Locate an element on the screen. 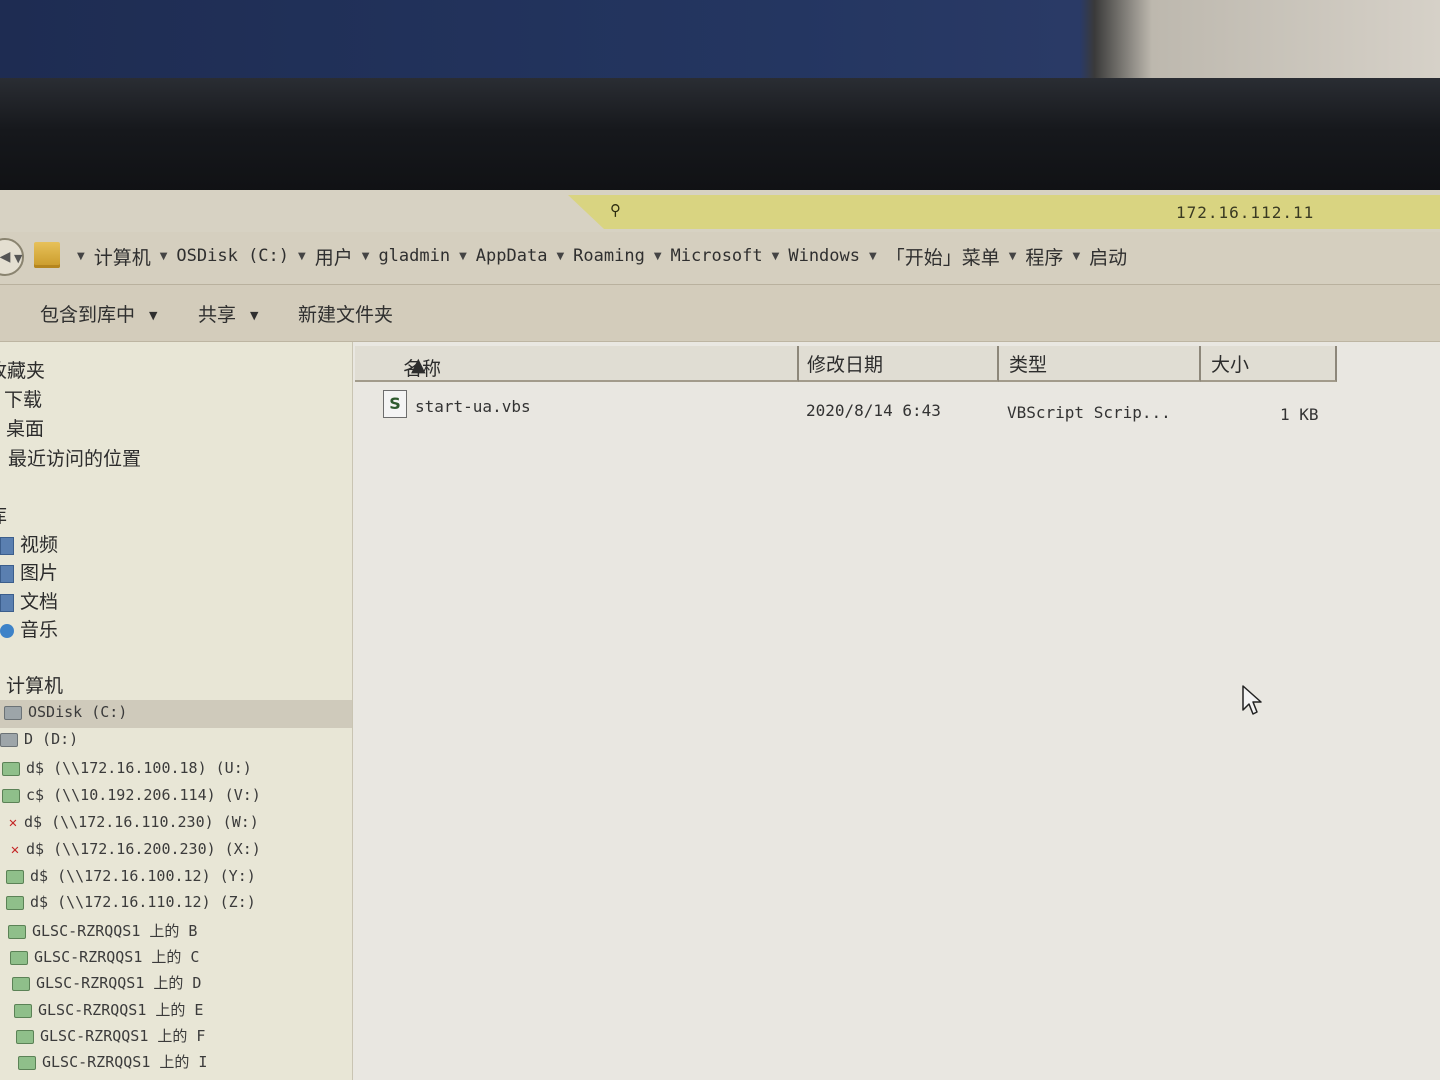 This screenshot has width=1440, height=1080. crumb-microsoft: Microsoft is located at coordinates (717, 256).